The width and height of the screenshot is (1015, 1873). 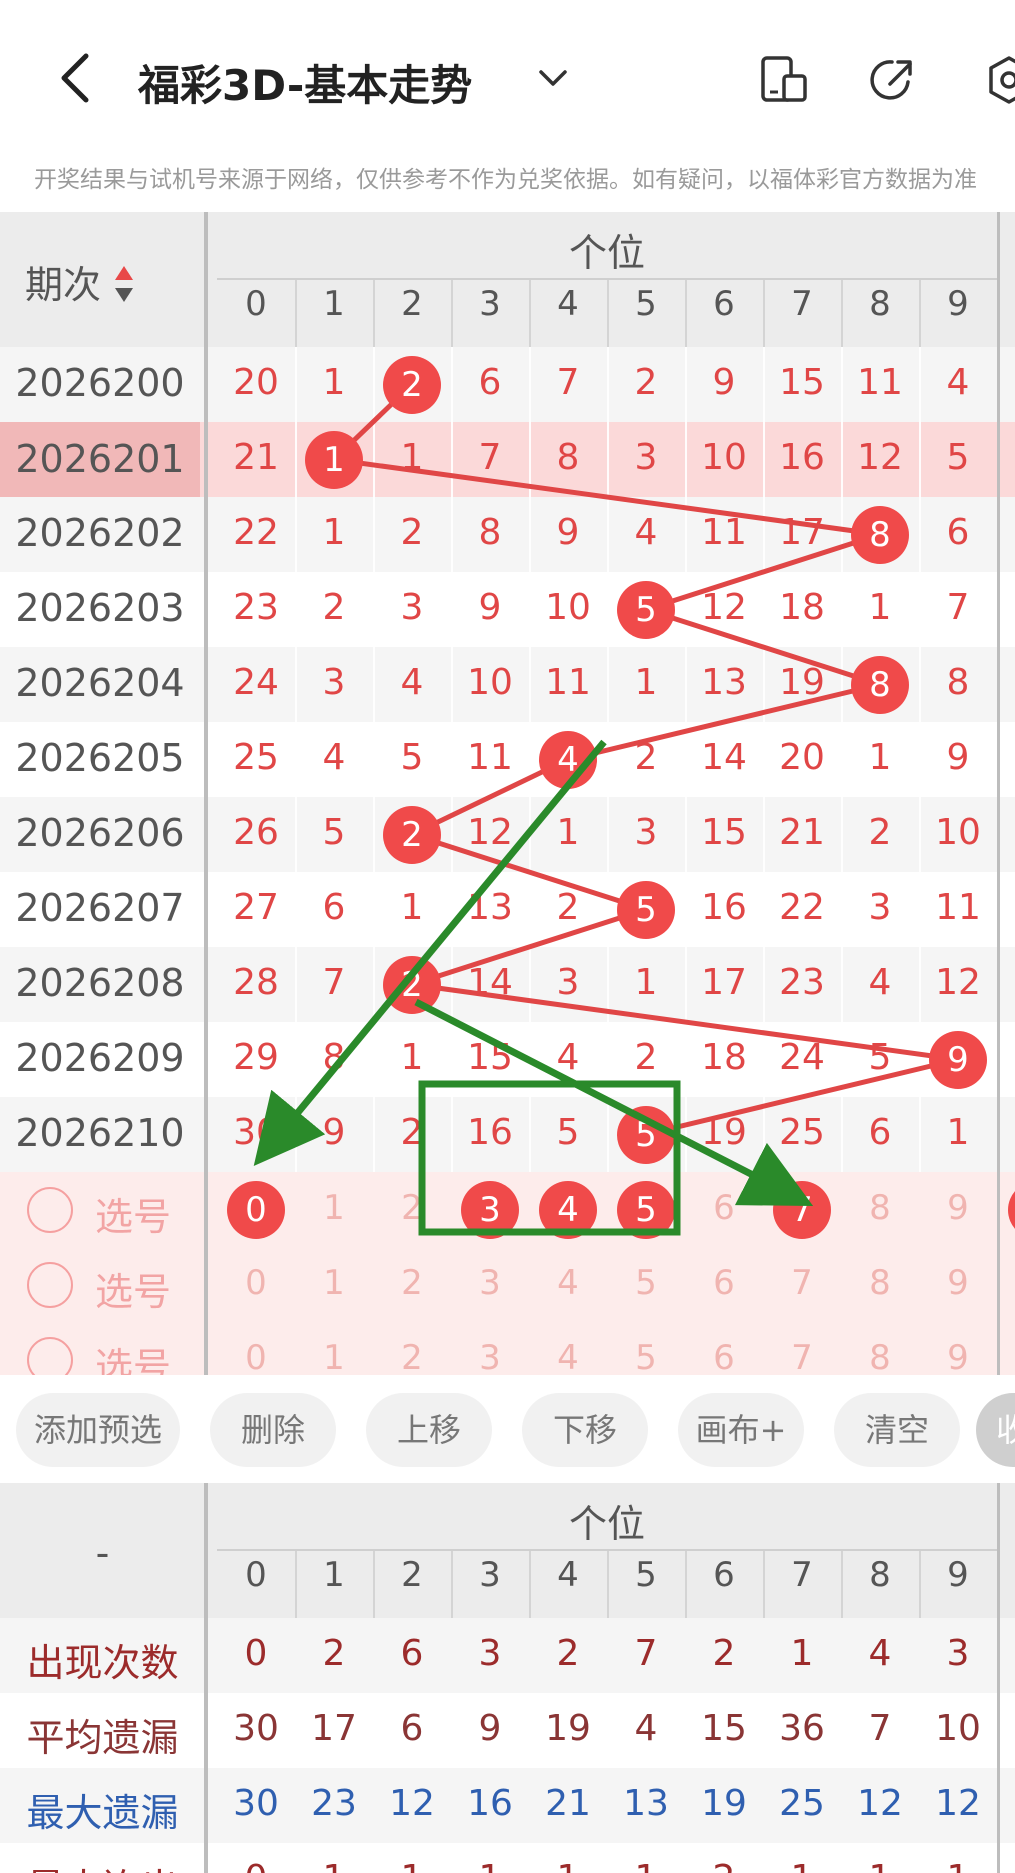 What do you see at coordinates (100, 907) in the screenshot?
I see `issue-number: 2026207` at bounding box center [100, 907].